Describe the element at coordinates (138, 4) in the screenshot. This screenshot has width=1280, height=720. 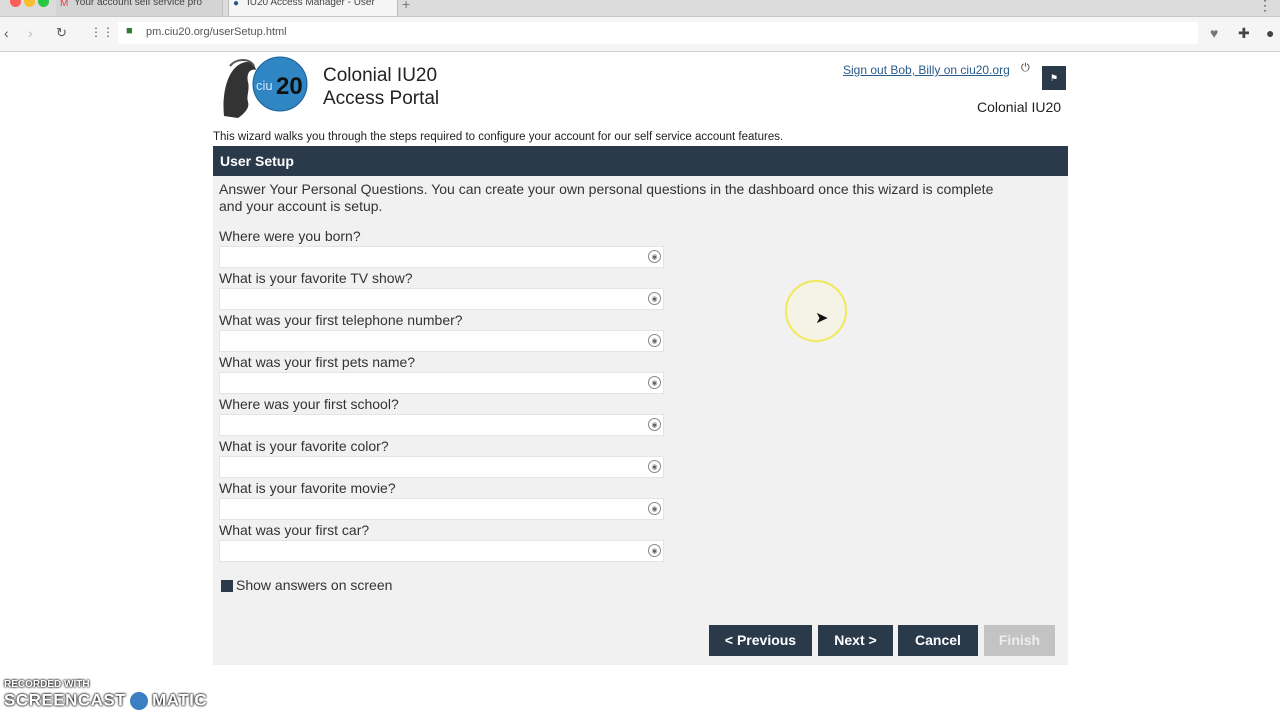
I see `tab-label: Your account self service pro` at that location.